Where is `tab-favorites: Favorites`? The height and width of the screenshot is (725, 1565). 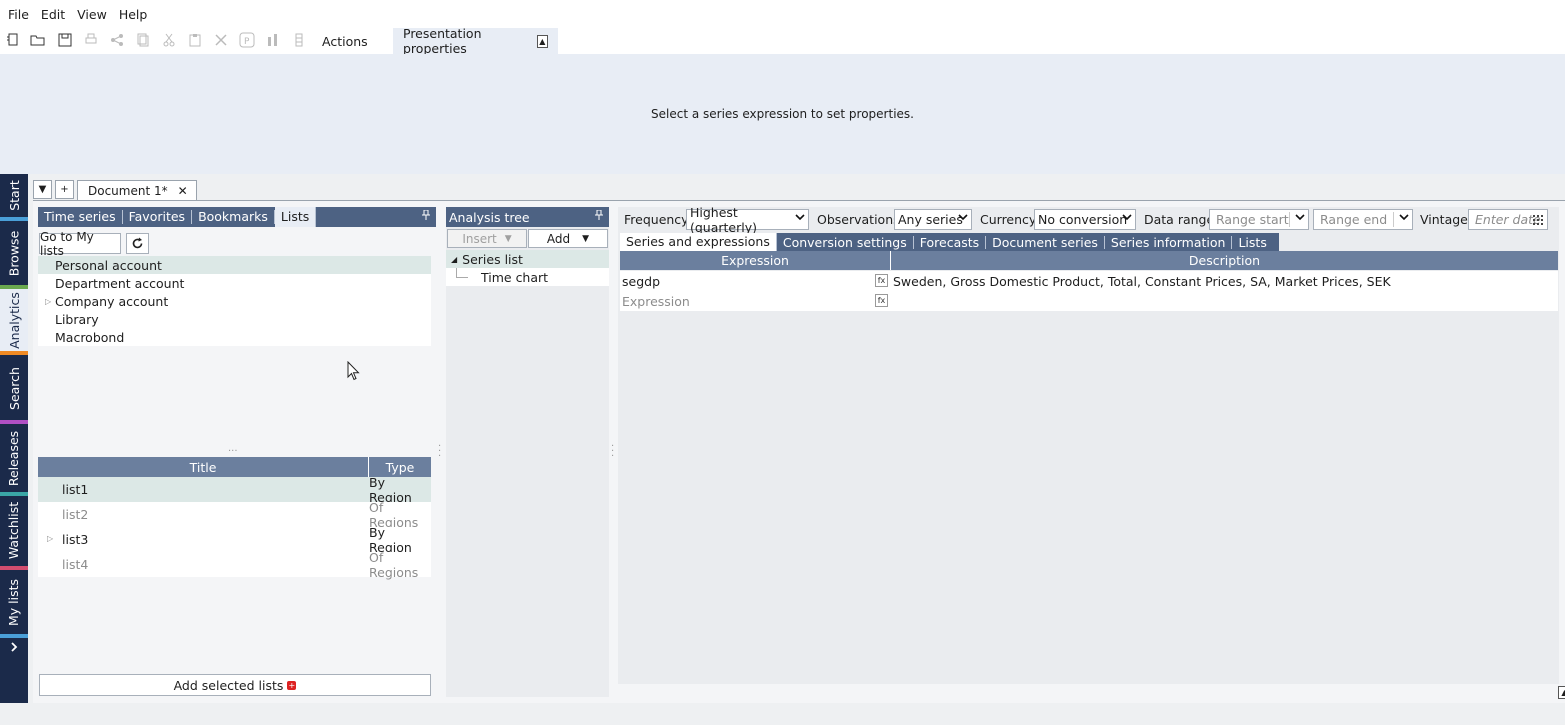 tab-favorites: Favorites is located at coordinates (158, 217).